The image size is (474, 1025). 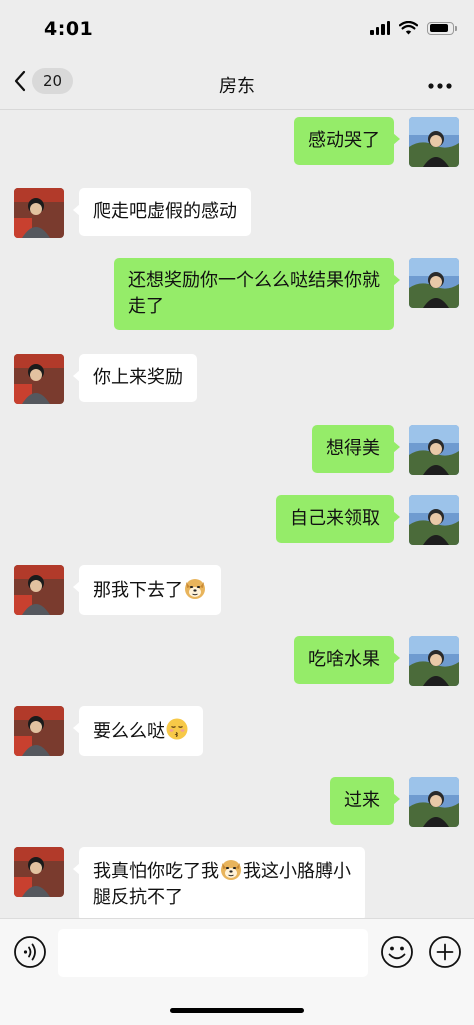 What do you see at coordinates (213, 953) in the screenshot?
I see `message-input` at bounding box center [213, 953].